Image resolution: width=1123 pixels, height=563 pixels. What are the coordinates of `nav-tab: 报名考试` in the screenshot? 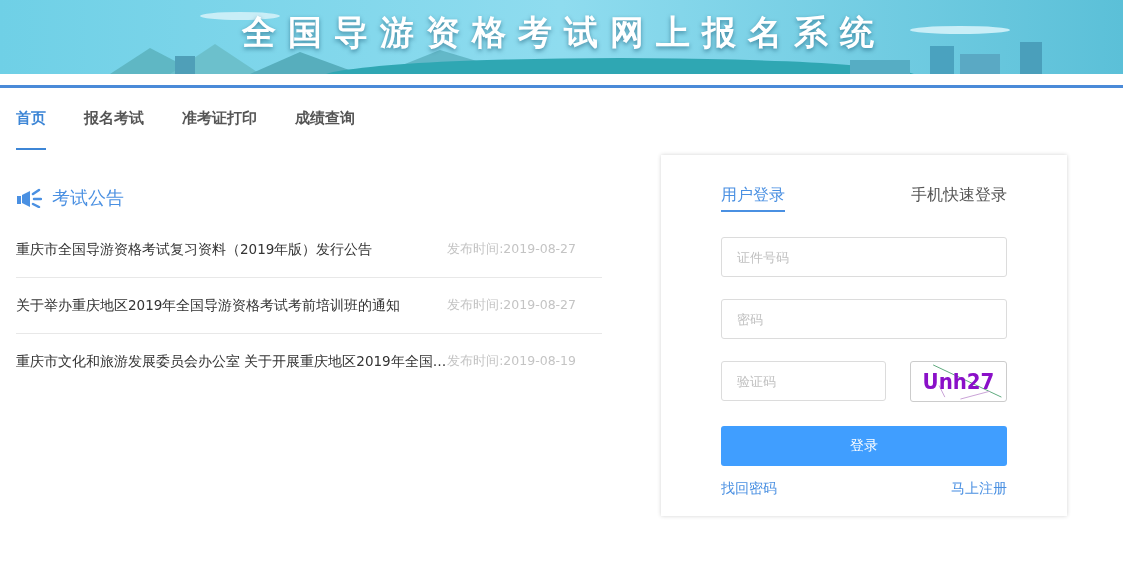 It's located at (114, 119).